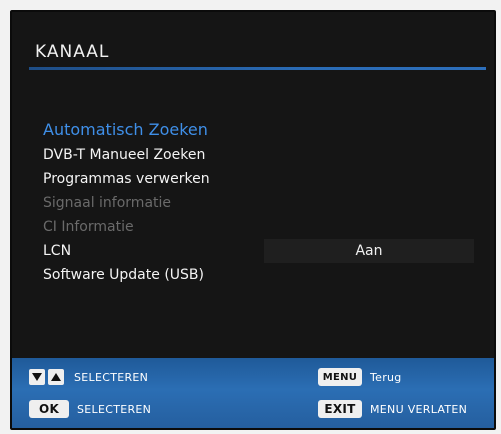 The width and height of the screenshot is (501, 434). What do you see at coordinates (37, 377) in the screenshot?
I see `down-arrow-icon` at bounding box center [37, 377].